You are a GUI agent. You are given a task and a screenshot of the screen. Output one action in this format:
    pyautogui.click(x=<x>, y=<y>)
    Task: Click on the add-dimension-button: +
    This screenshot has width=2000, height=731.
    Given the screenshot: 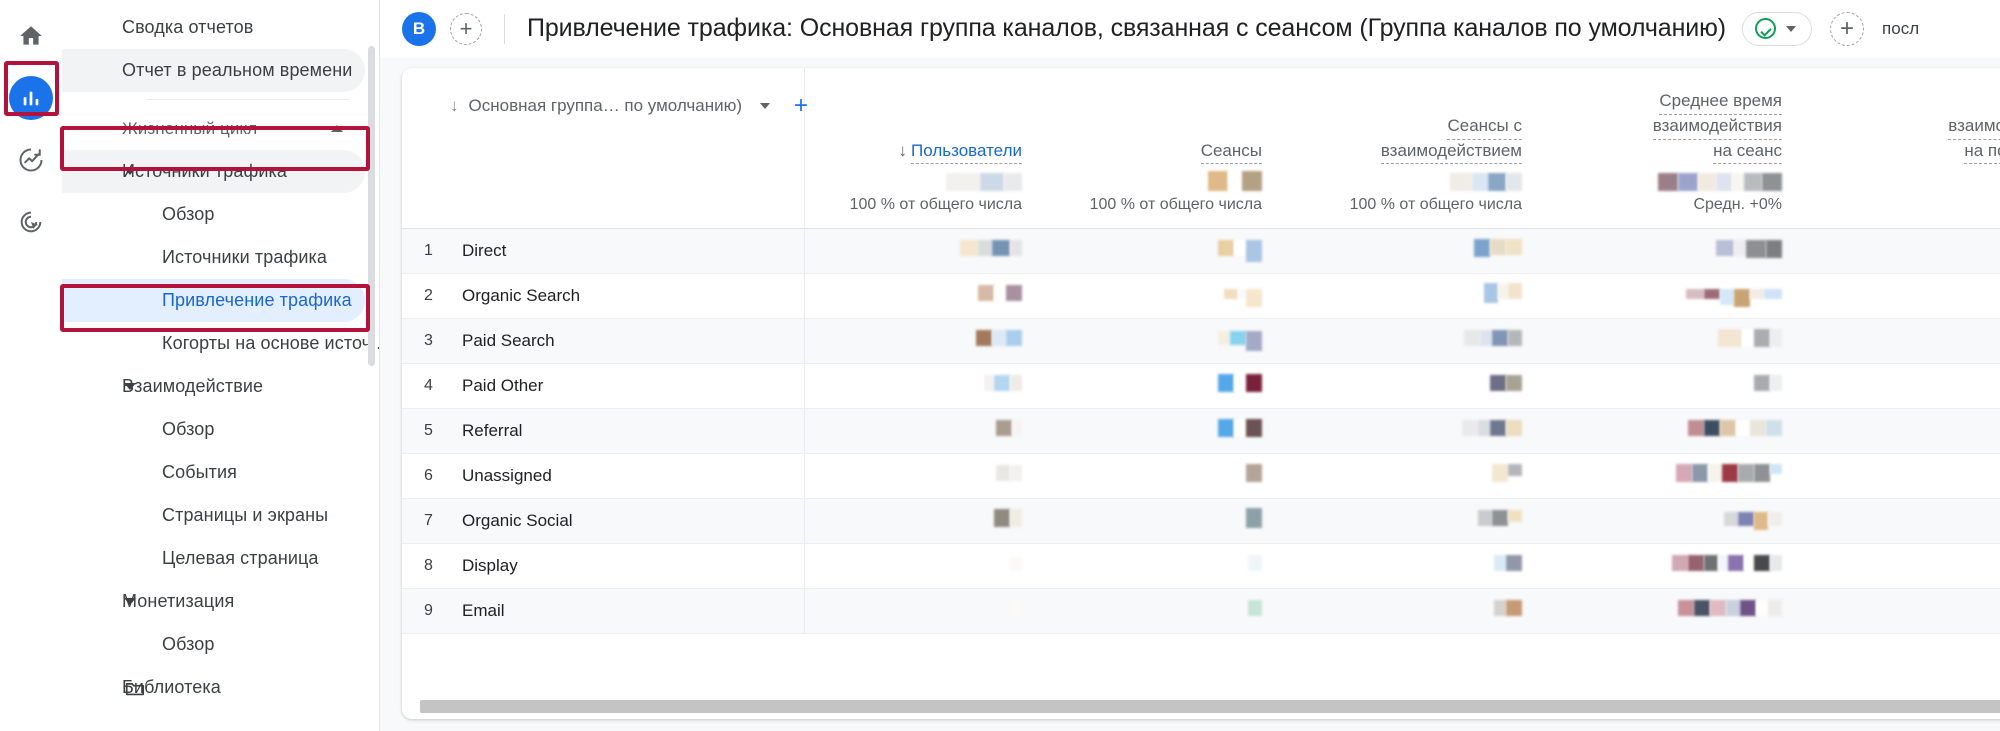 What is the action you would take?
    pyautogui.click(x=801, y=106)
    